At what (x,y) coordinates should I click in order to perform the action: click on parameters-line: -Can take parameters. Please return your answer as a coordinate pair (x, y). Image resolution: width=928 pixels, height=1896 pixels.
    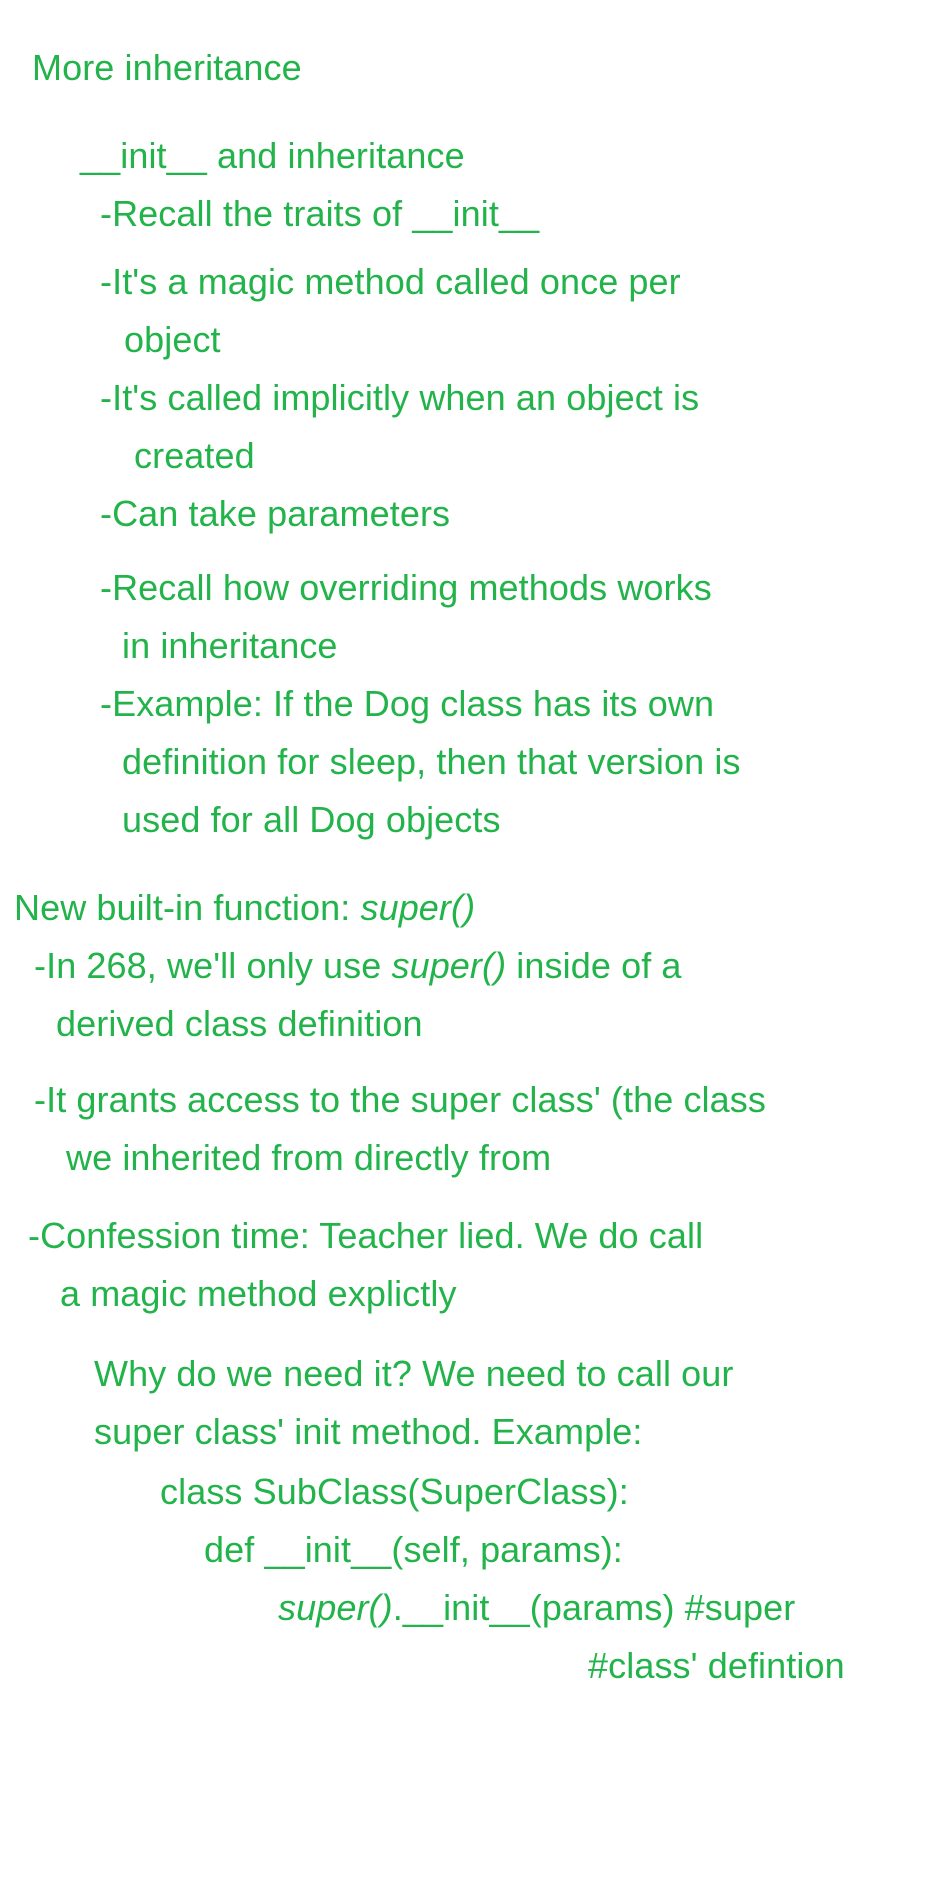
    Looking at the image, I should click on (275, 513).